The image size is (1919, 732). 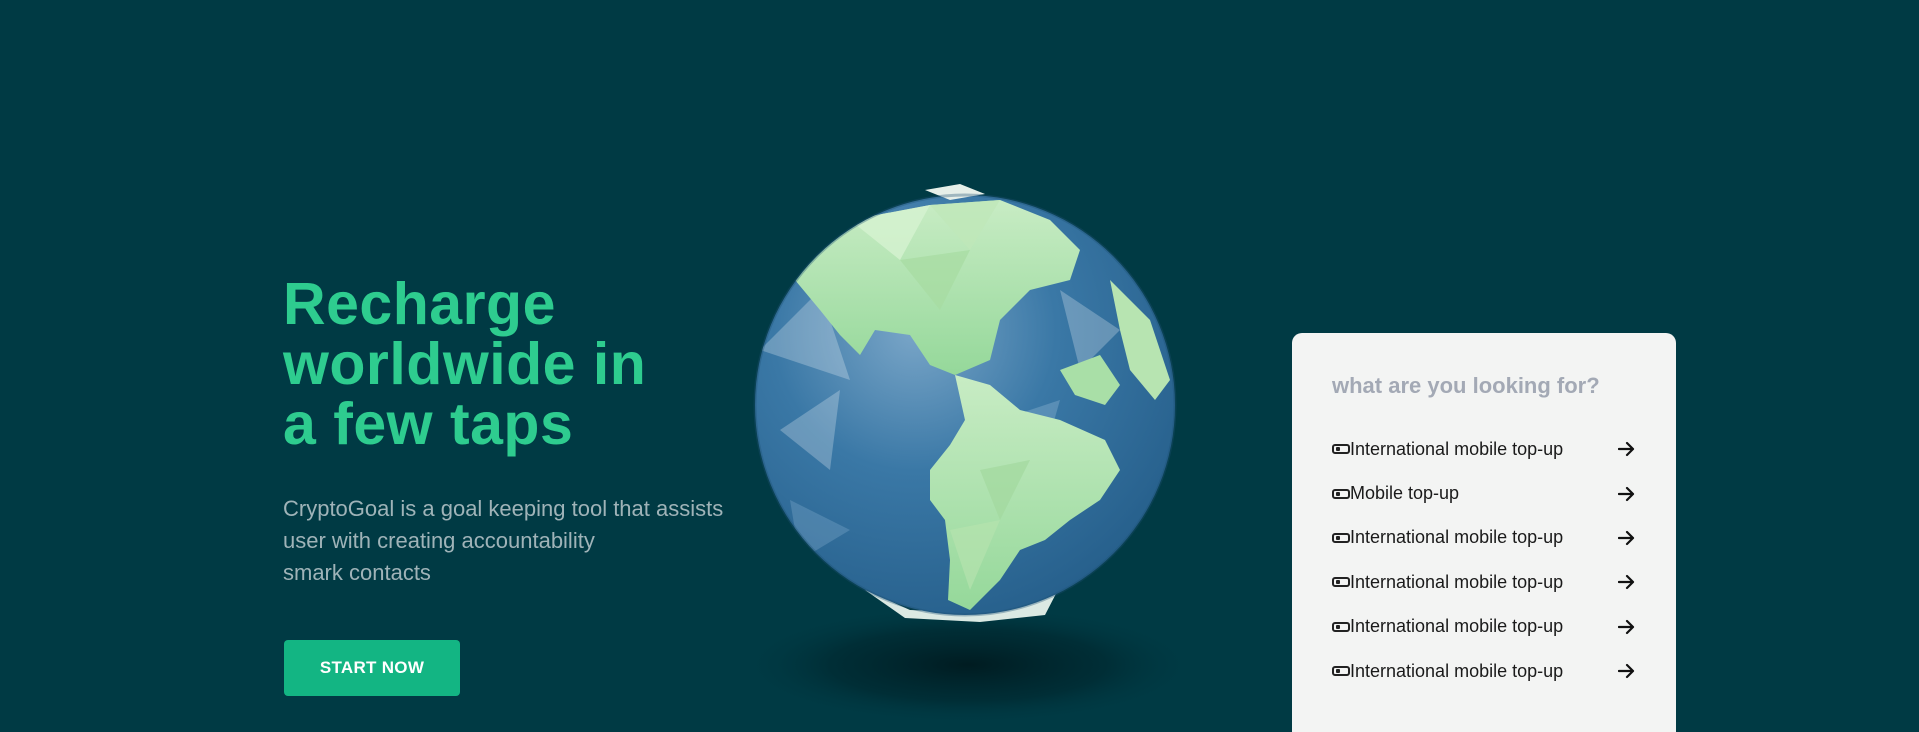 What do you see at coordinates (465, 364) in the screenshot?
I see `hero-title-line: worldwide in` at bounding box center [465, 364].